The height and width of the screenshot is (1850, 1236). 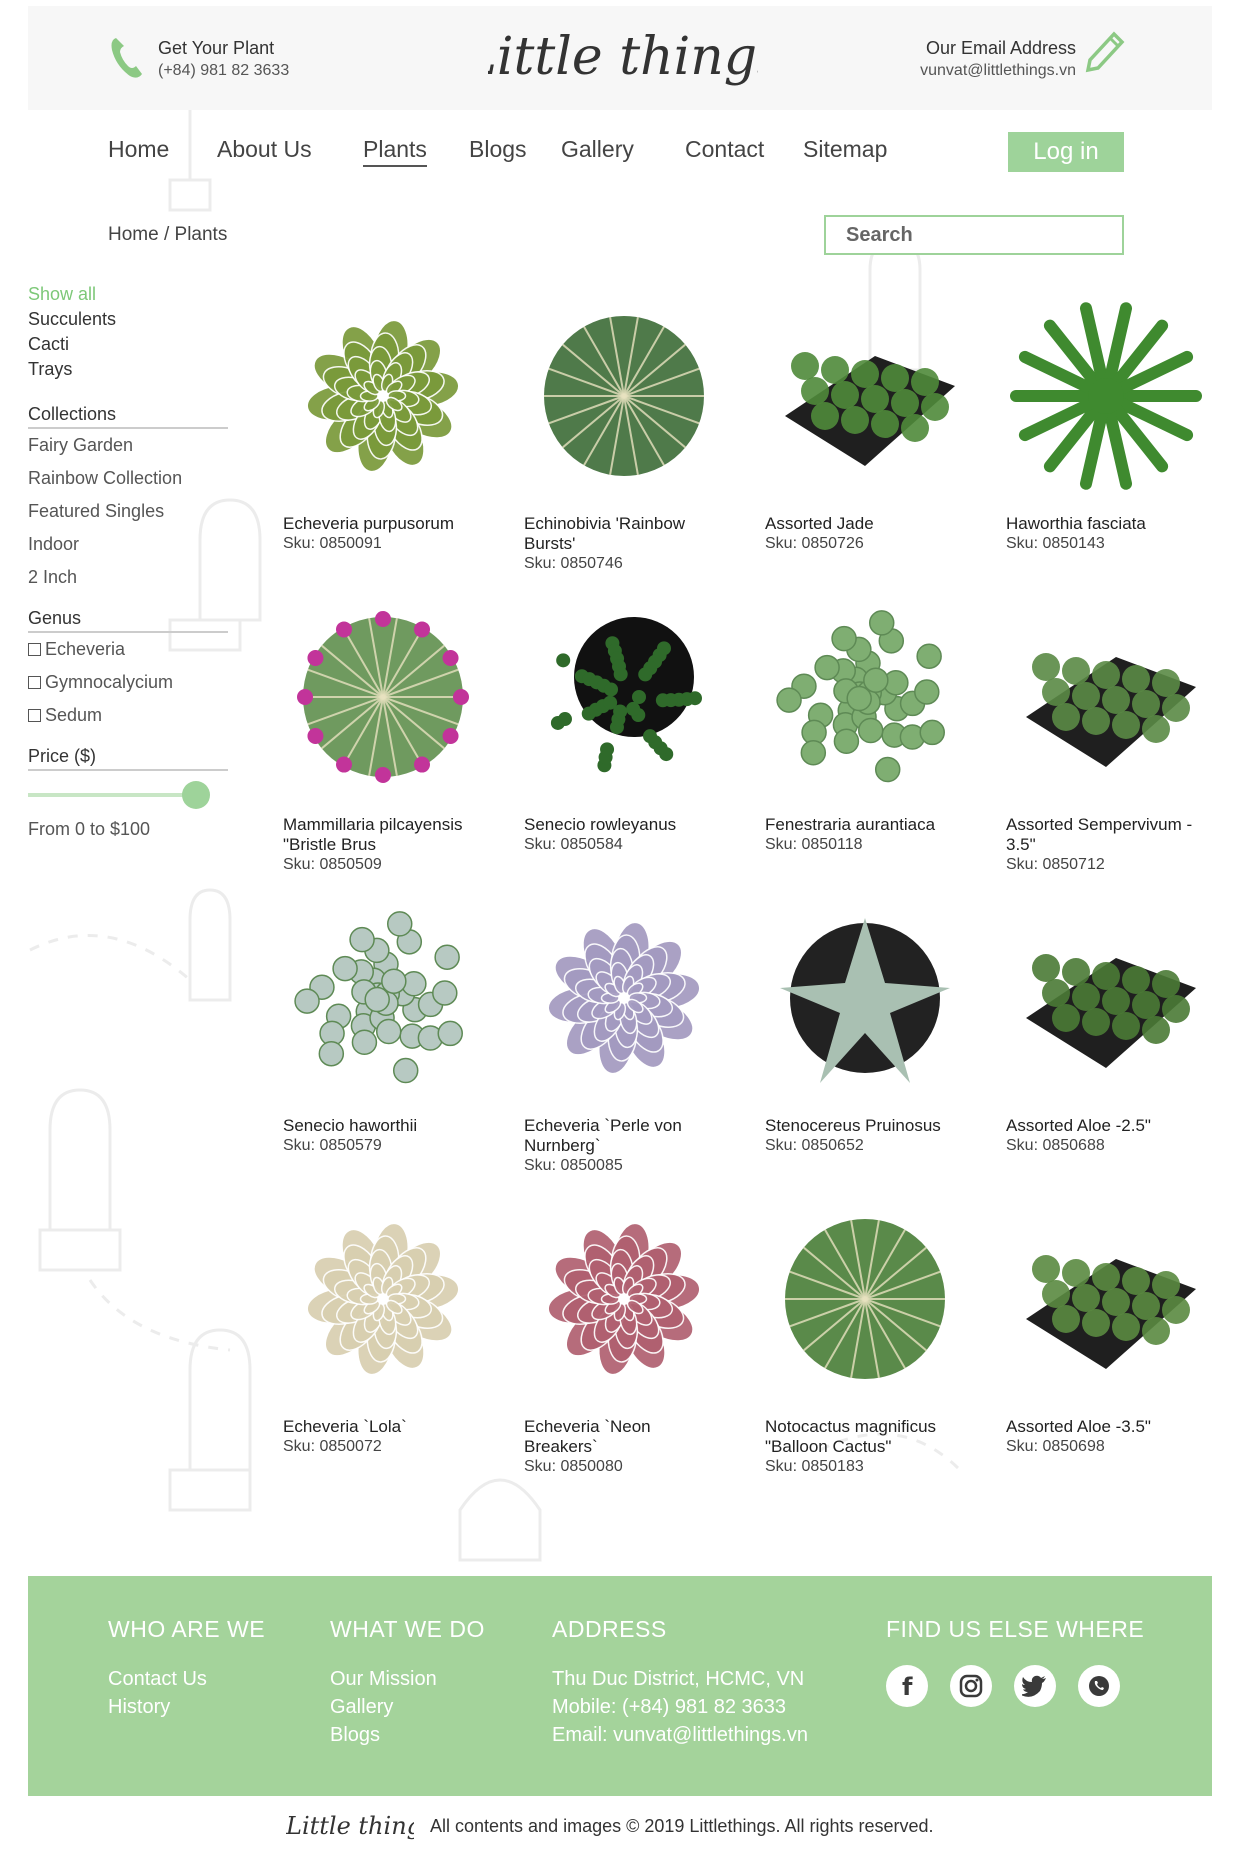 I want to click on product-title: Echeveria purpusorum, so click(x=385, y=524).